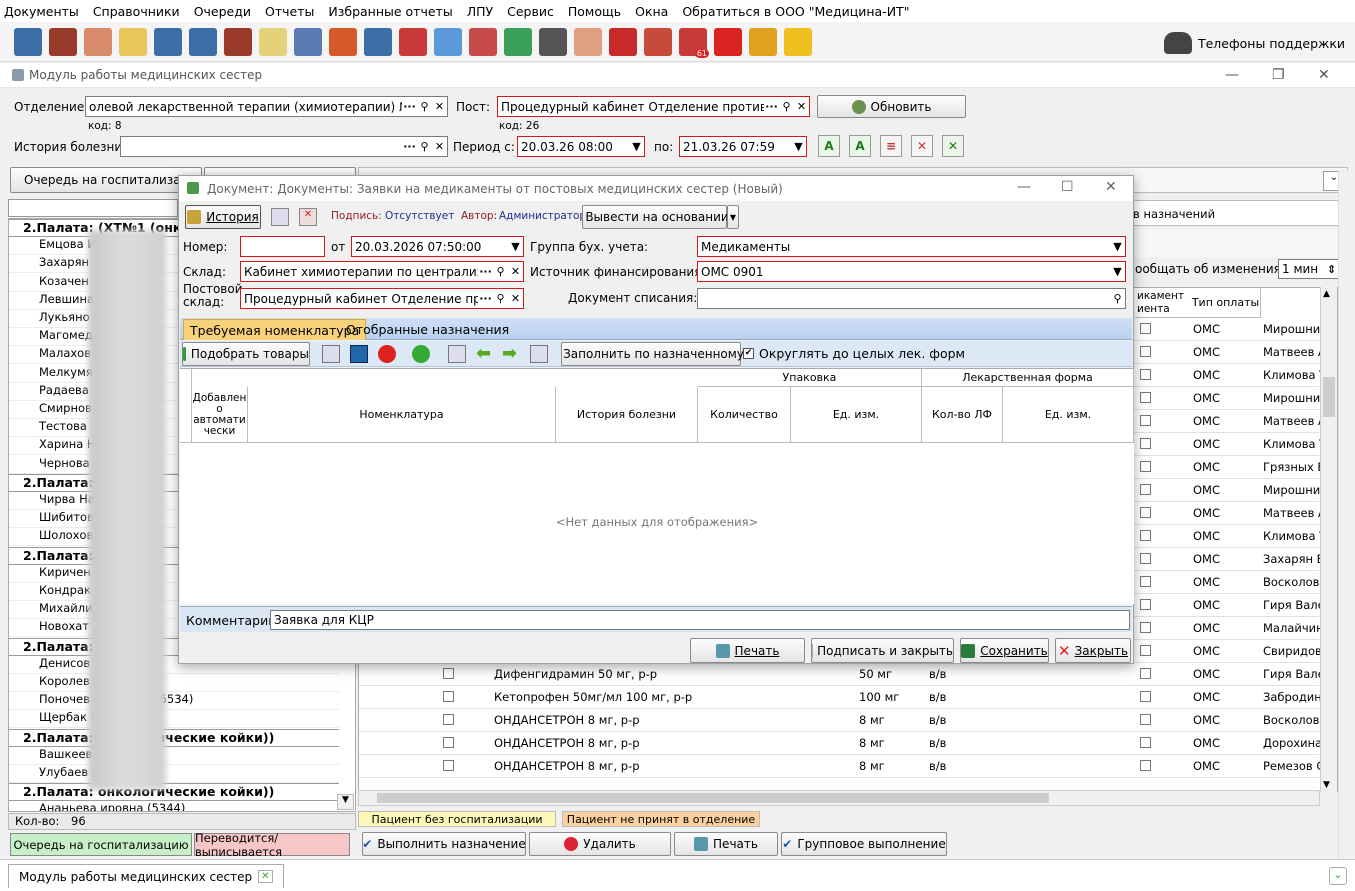  I want to click on font-decrease-button: A, so click(860, 146).